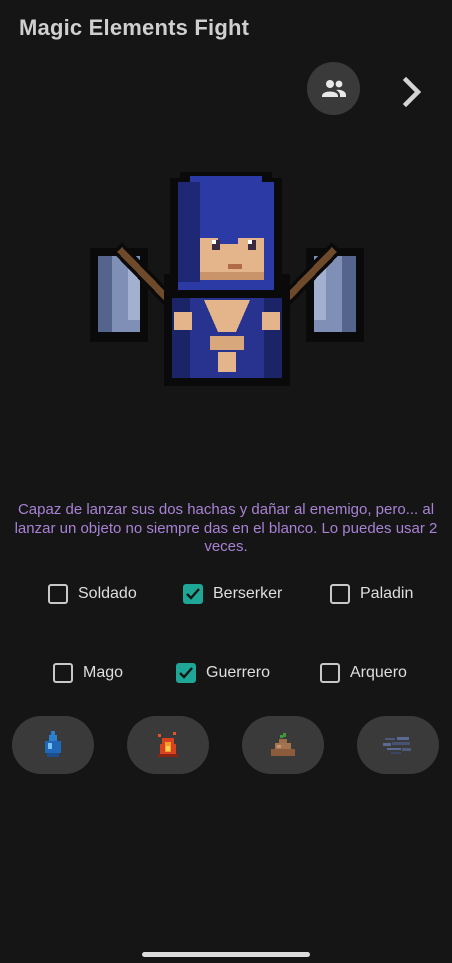  I want to click on checkbox-label: Berserker, so click(248, 593).